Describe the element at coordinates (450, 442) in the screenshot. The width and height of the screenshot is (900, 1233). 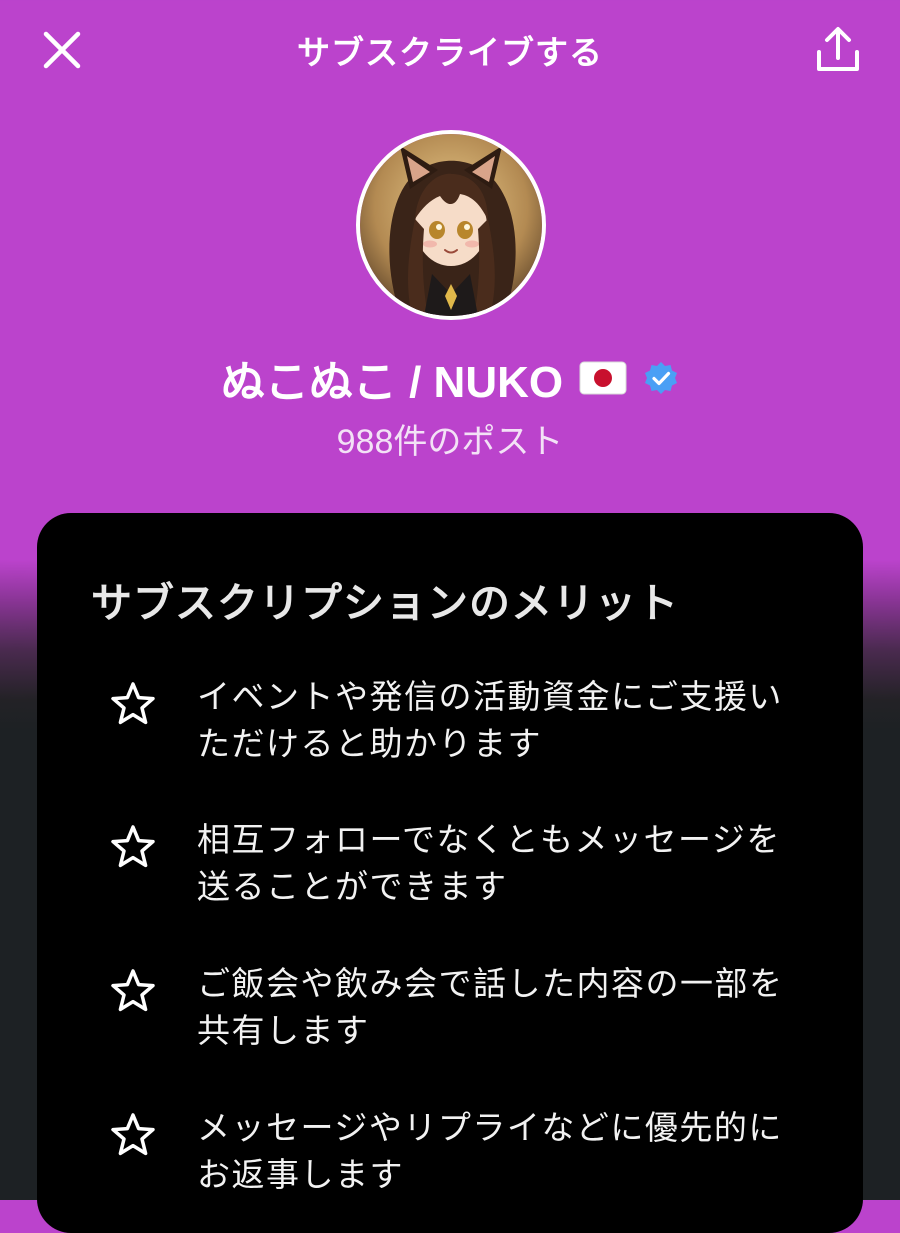
I see `post-count: 988件のポスト` at that location.